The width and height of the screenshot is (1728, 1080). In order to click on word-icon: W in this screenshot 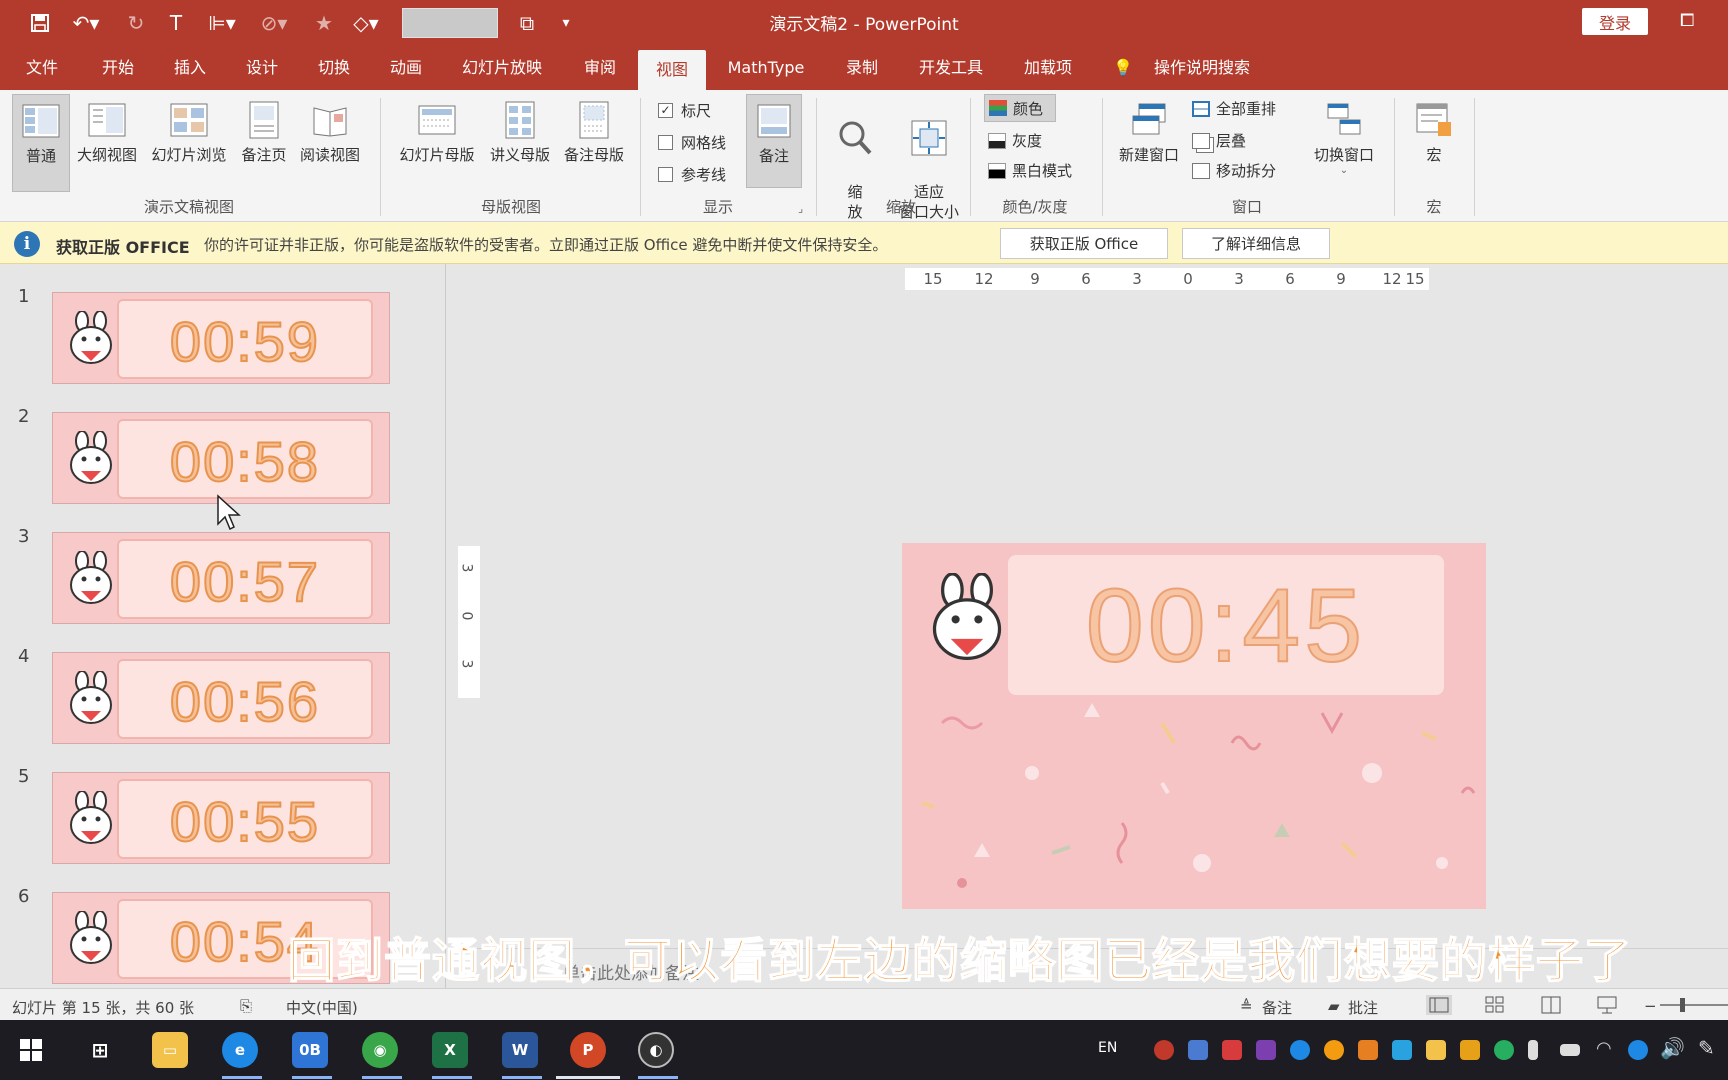, I will do `click(520, 1050)`.